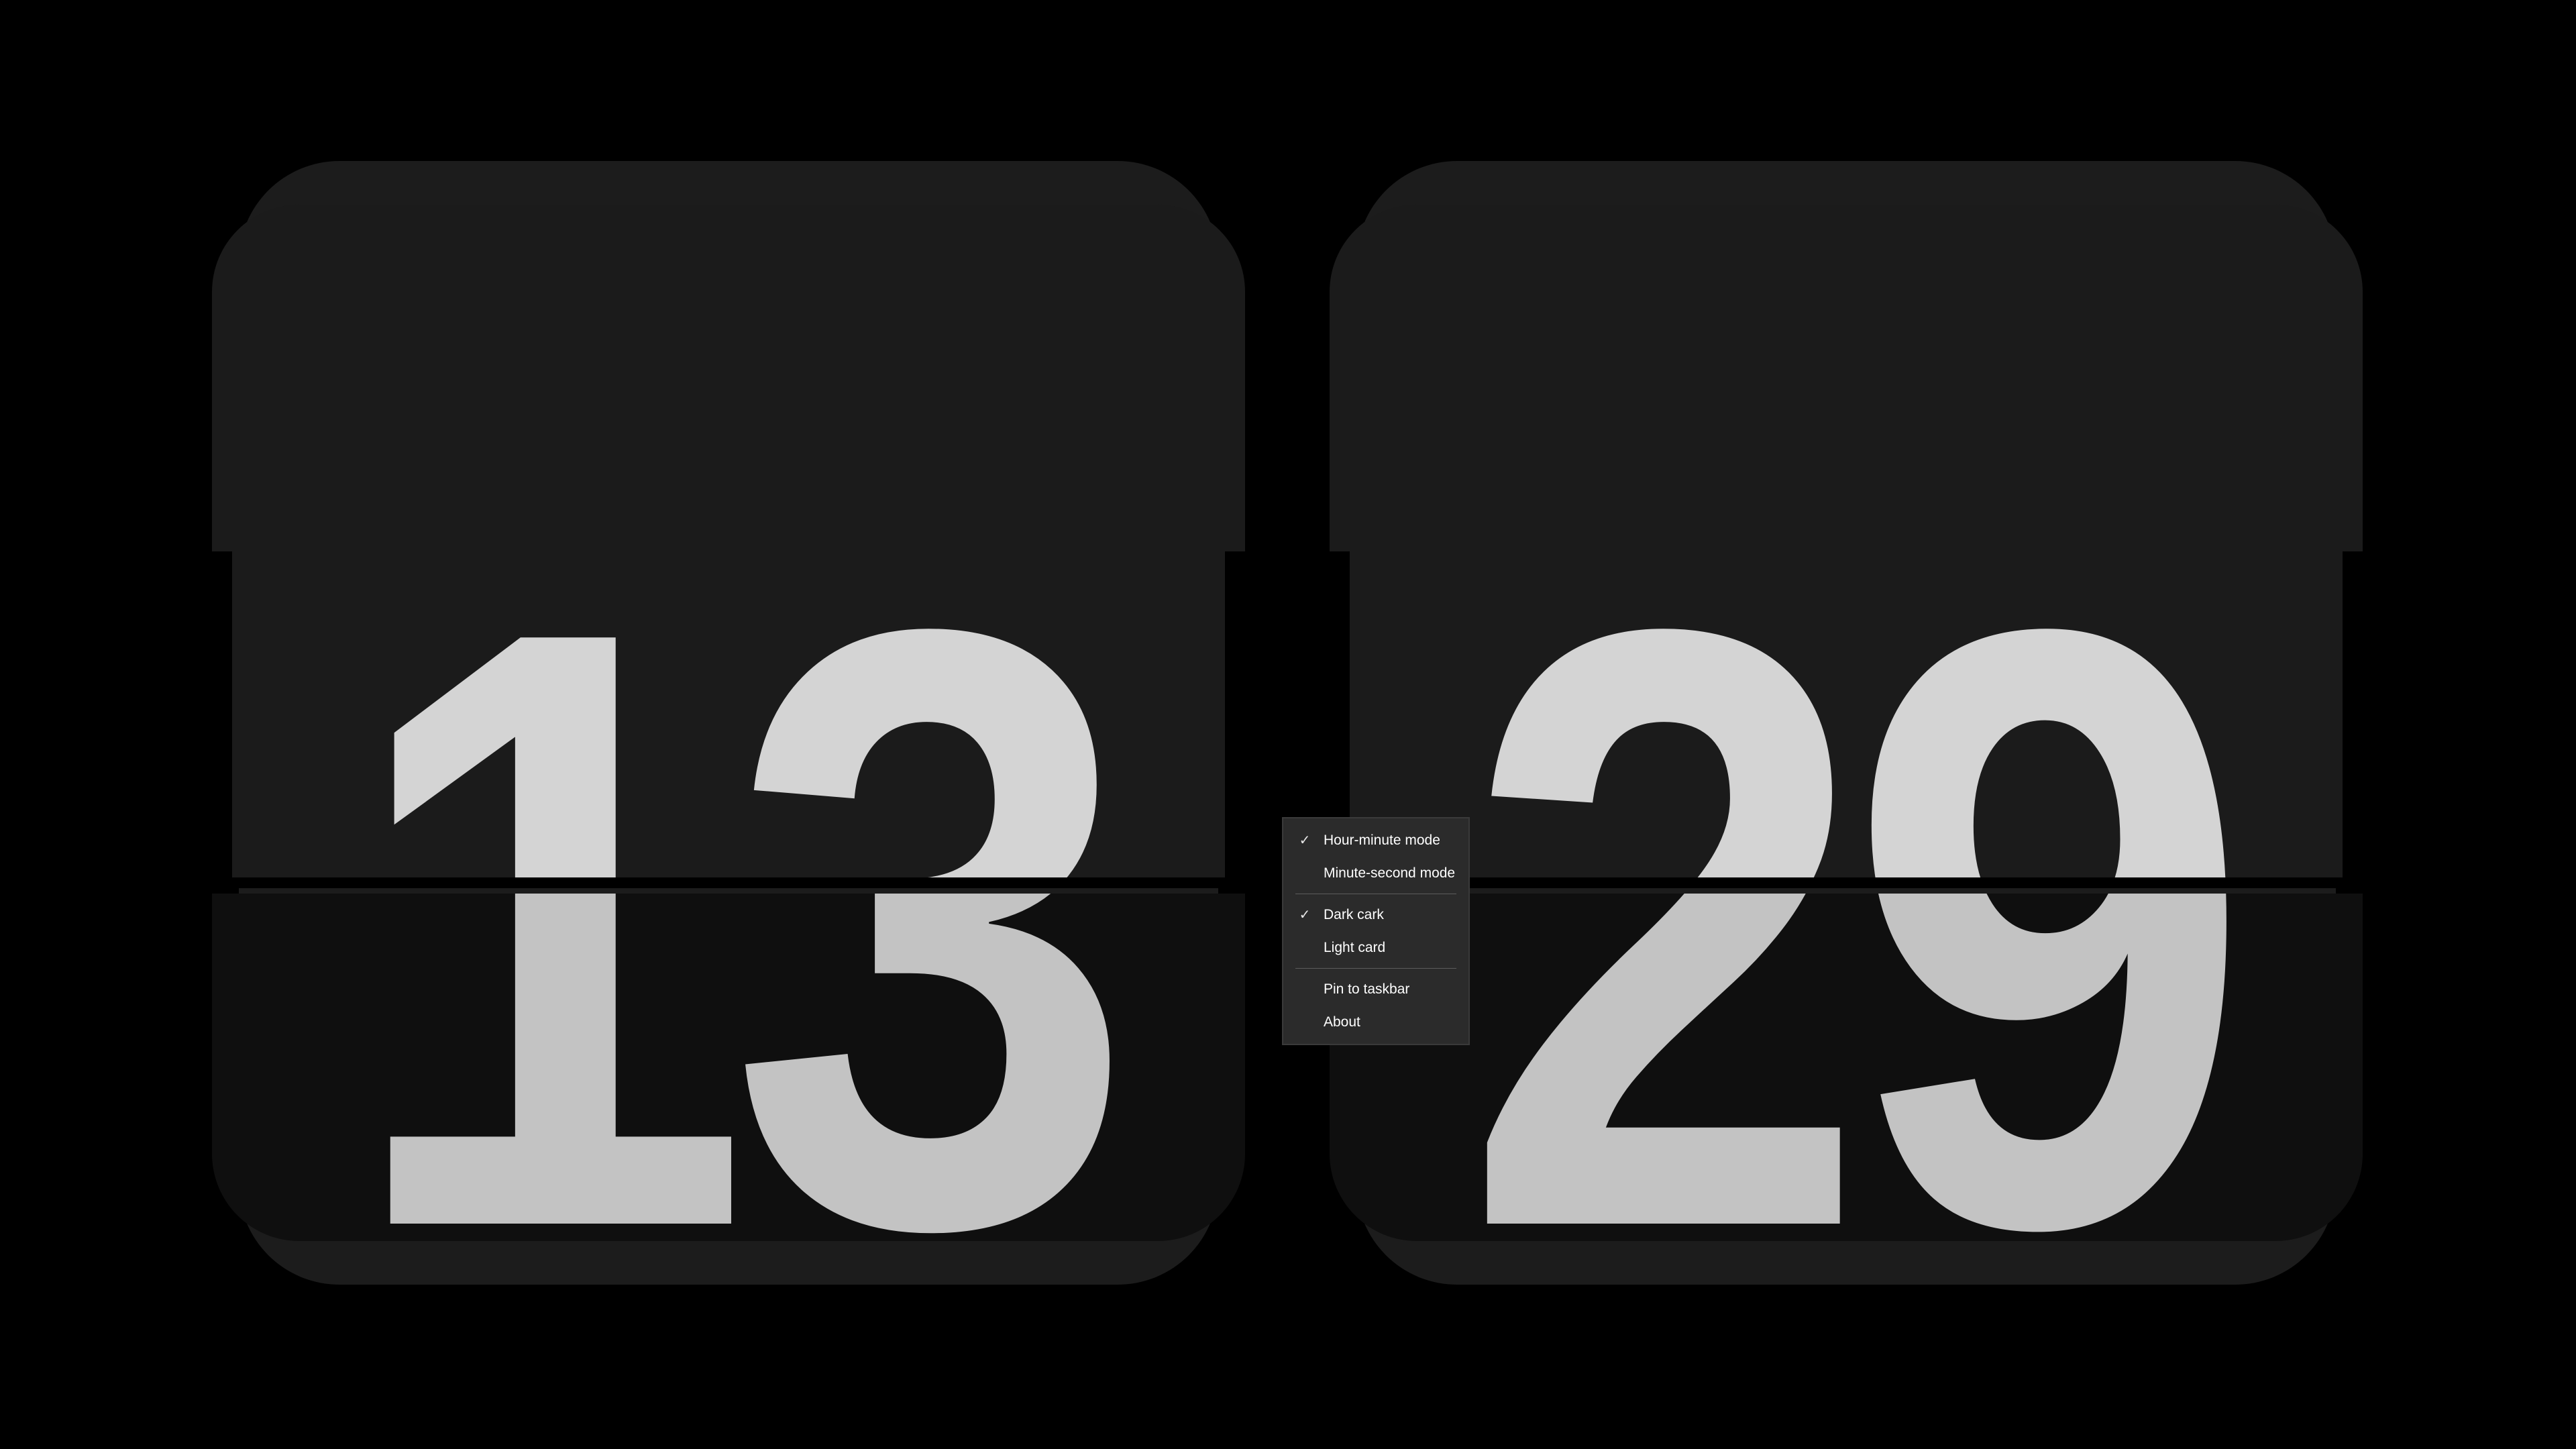  I want to click on menu-item-label: Hour-minute mode, so click(1382, 840).